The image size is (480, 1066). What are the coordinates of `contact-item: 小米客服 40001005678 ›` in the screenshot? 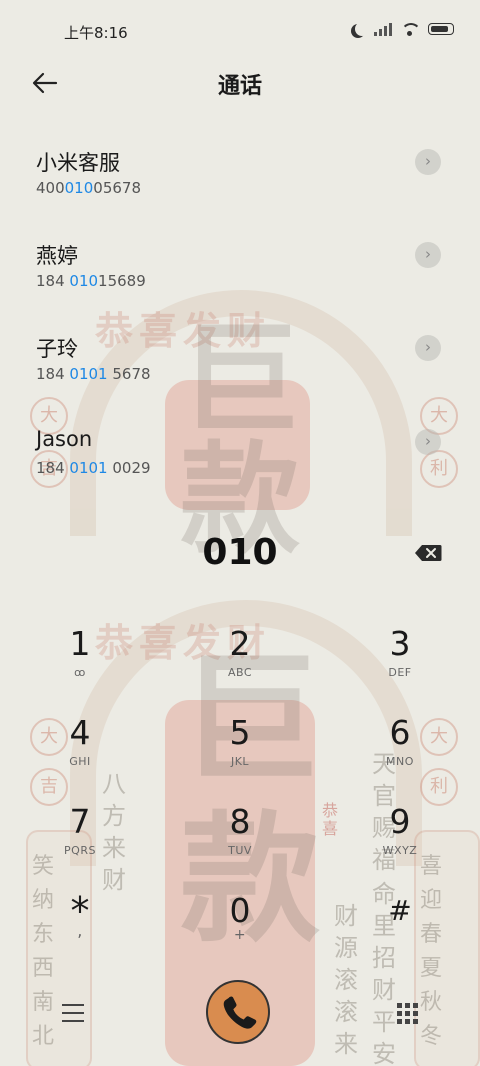 It's located at (240, 170).